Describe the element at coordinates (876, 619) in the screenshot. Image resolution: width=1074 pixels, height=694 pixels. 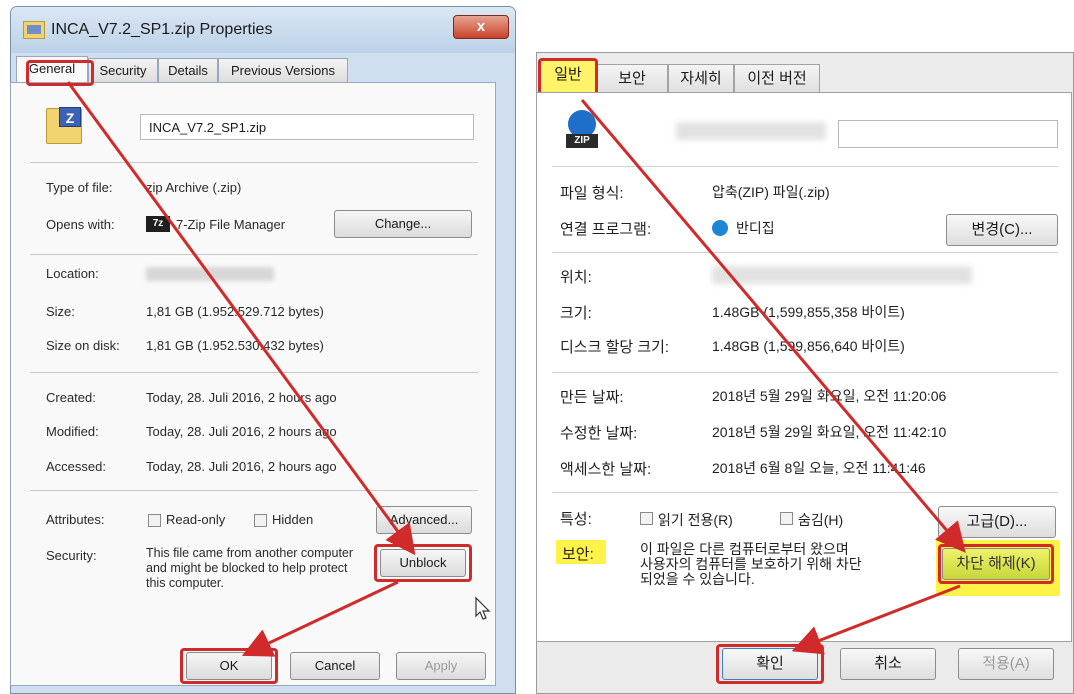
I see `arrow-unblock-to-ok-korean` at that location.